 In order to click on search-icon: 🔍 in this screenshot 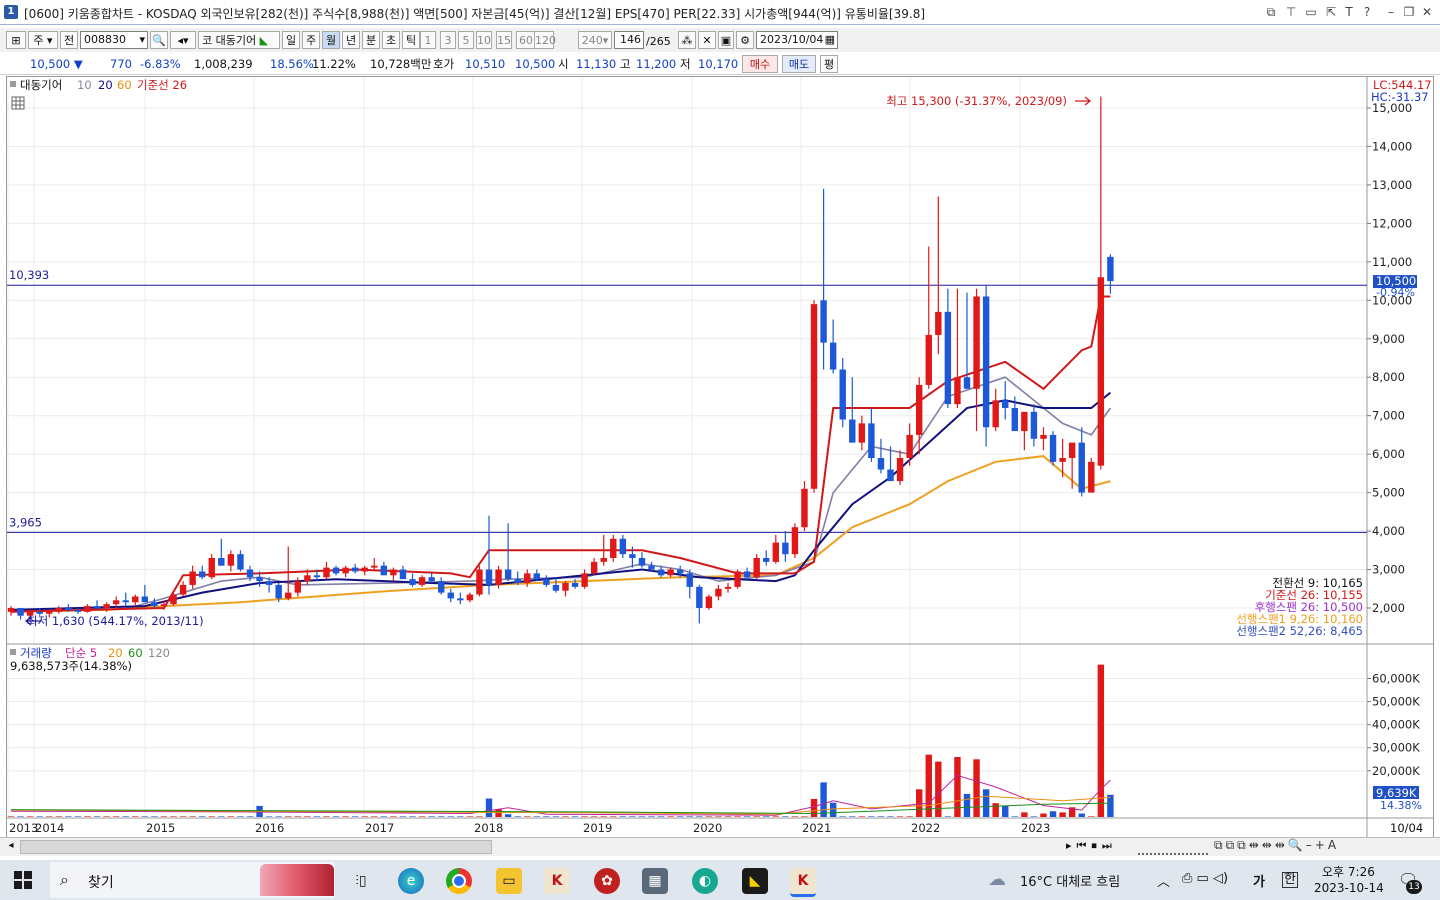, I will do `click(159, 40)`.